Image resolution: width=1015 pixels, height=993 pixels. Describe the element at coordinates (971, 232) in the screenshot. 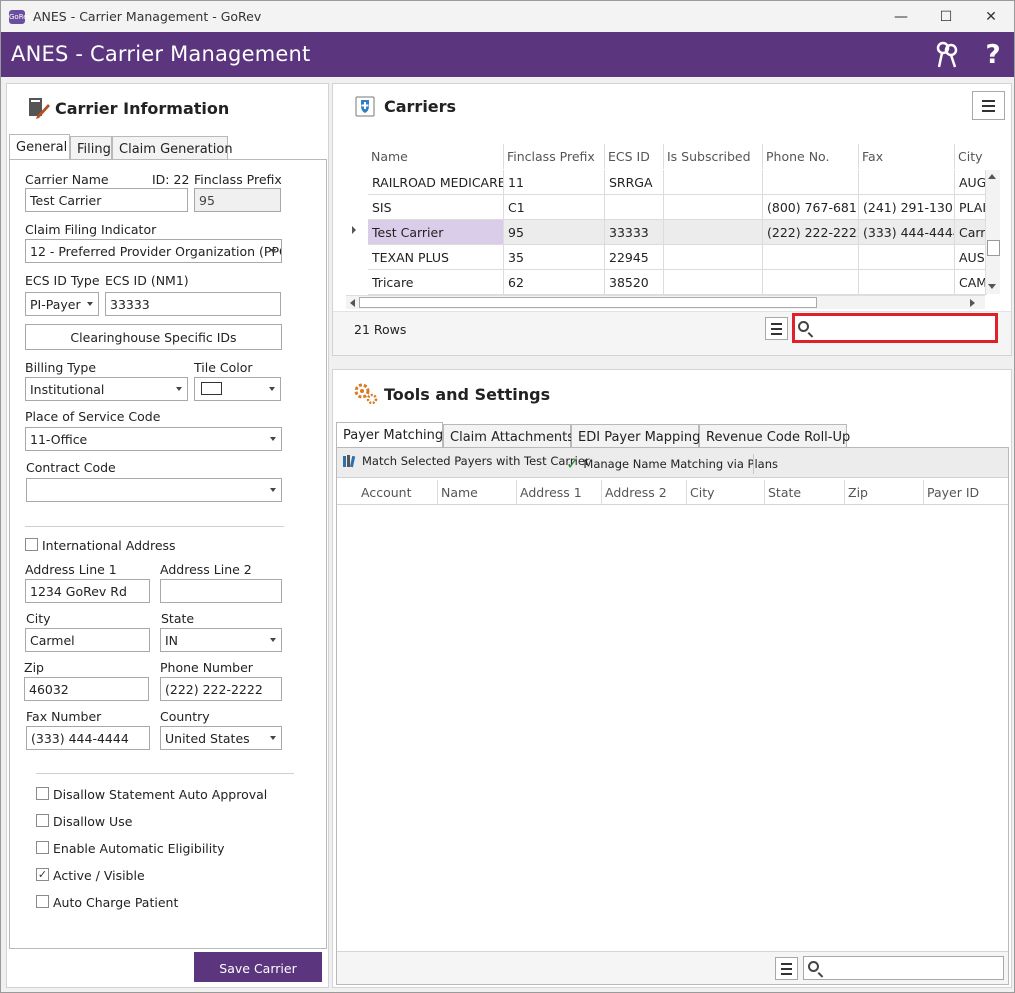

I see `cell-city: Carr` at that location.